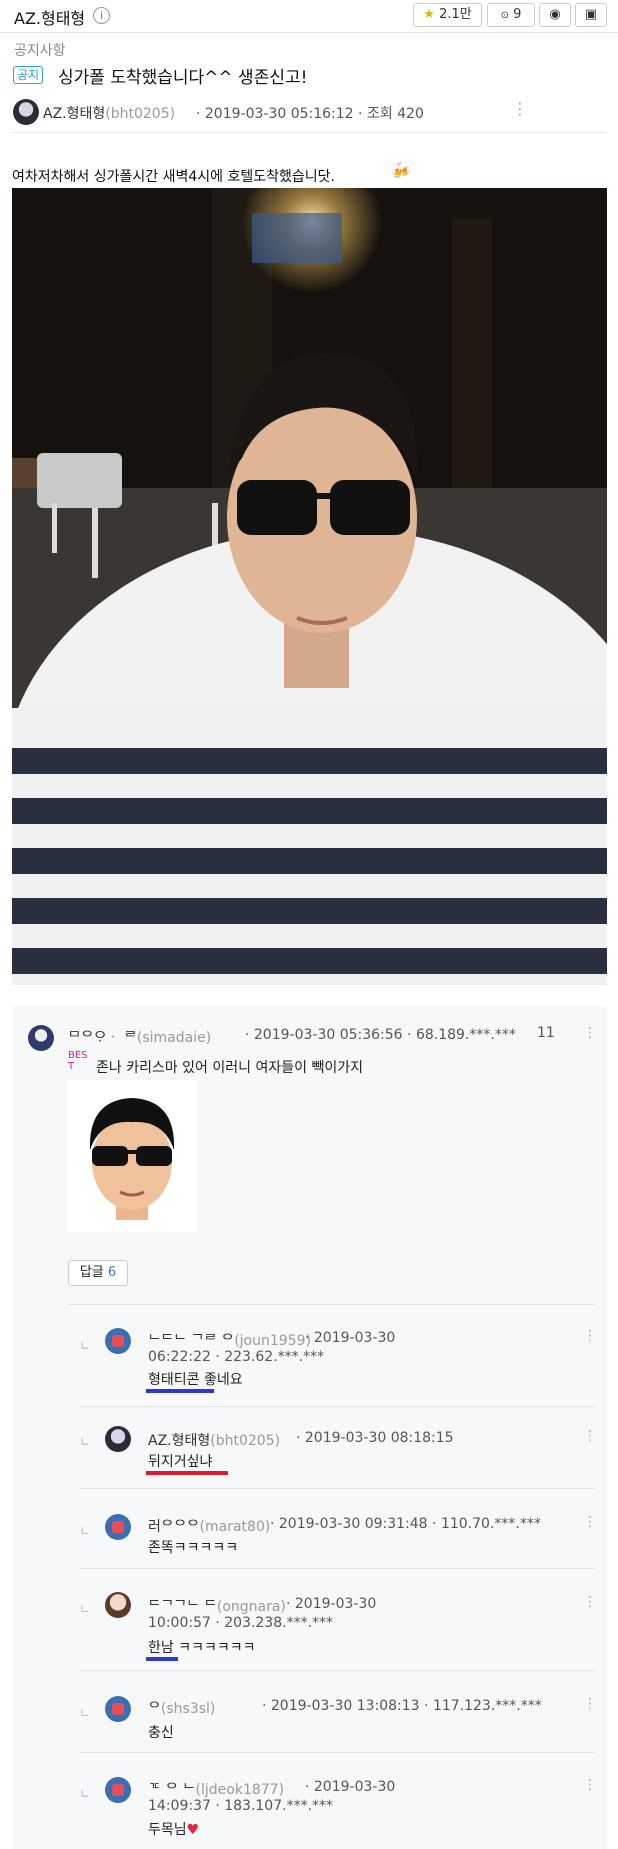 The image size is (618, 1849). Describe the element at coordinates (154, 1709) in the screenshot. I see `reply-name: ᄋ` at that location.